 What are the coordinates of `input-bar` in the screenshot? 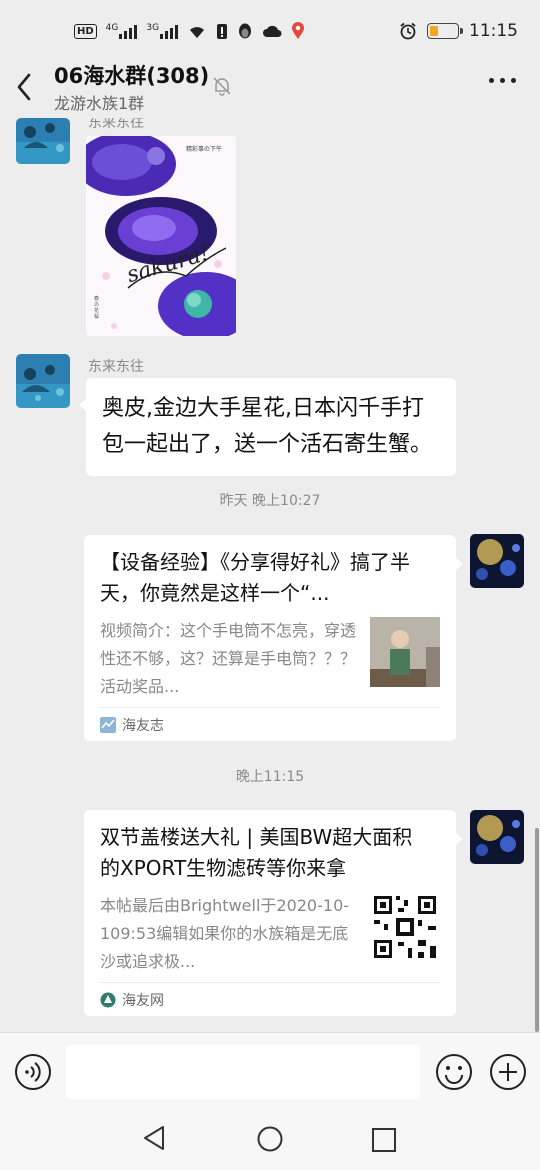 It's located at (270, 1071).